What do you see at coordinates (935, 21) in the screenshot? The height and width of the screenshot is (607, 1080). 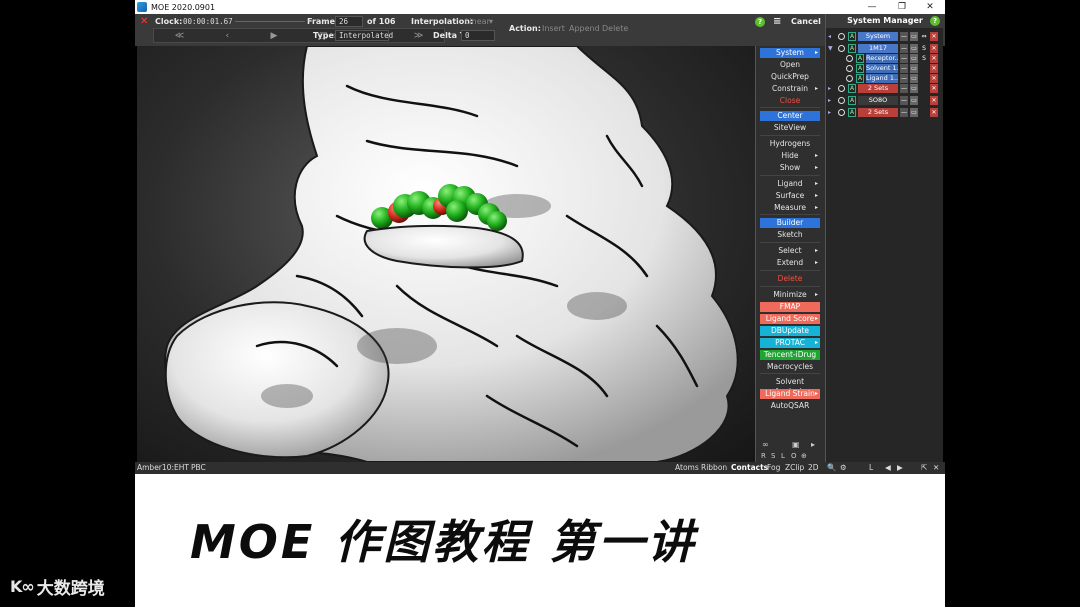 I see `system-manager-help-icon: ?` at bounding box center [935, 21].